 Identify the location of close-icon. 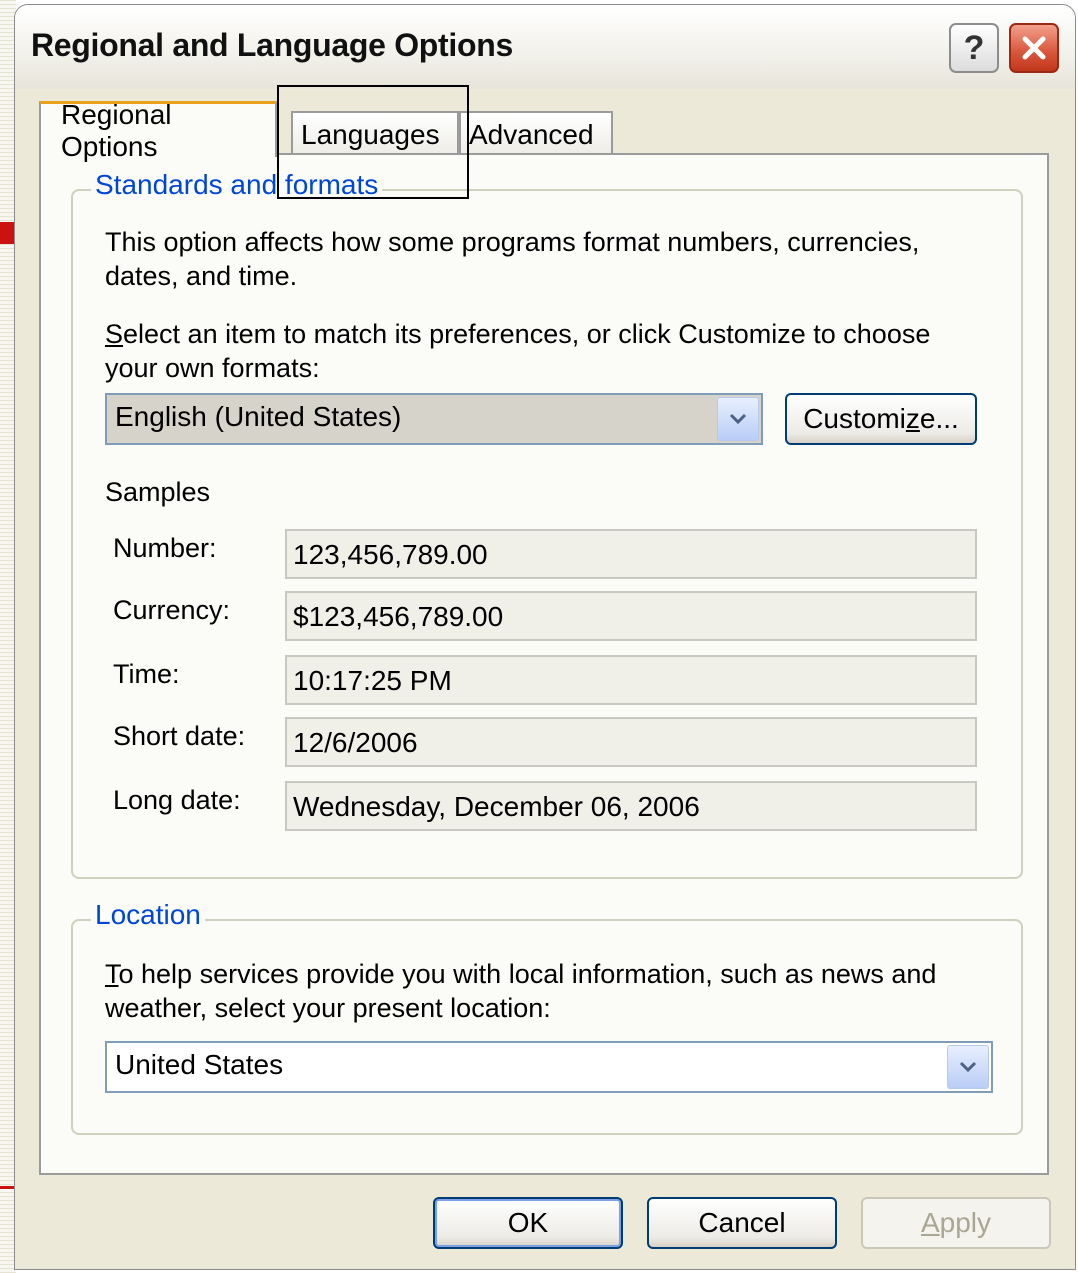
(1034, 48).